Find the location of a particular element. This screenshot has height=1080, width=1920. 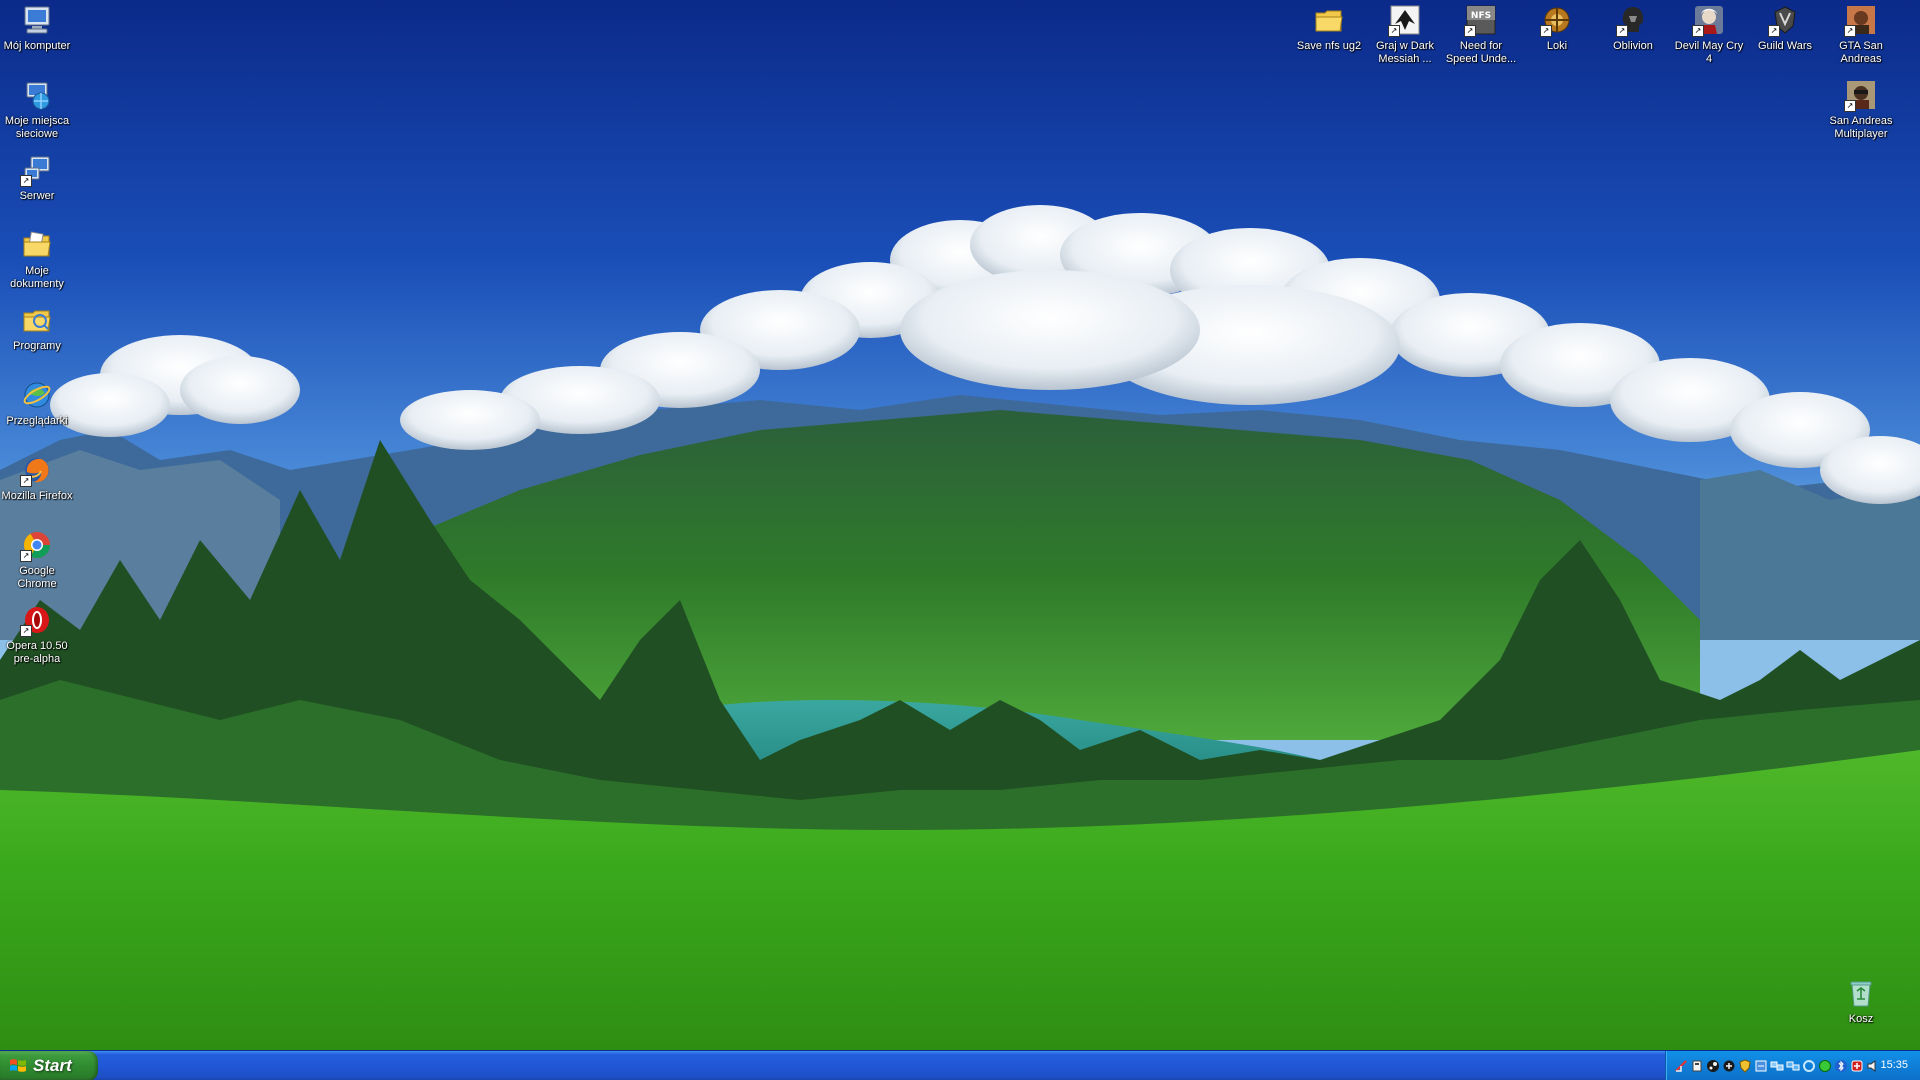

desktop-icon-browsers: Przeglądarki is located at coordinates (37, 402).